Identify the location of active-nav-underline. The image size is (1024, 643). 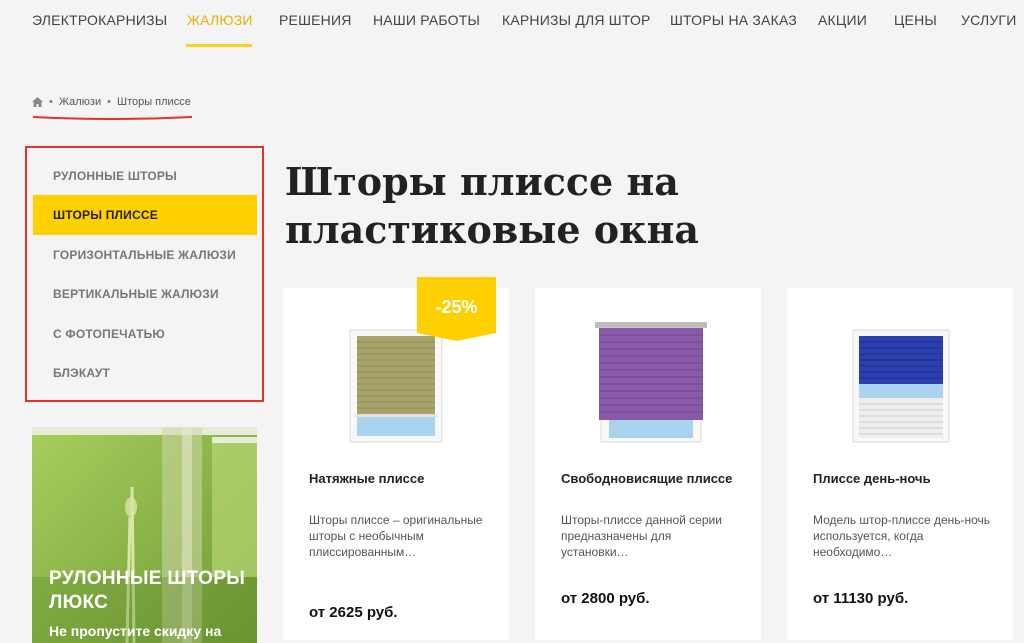
(219, 45).